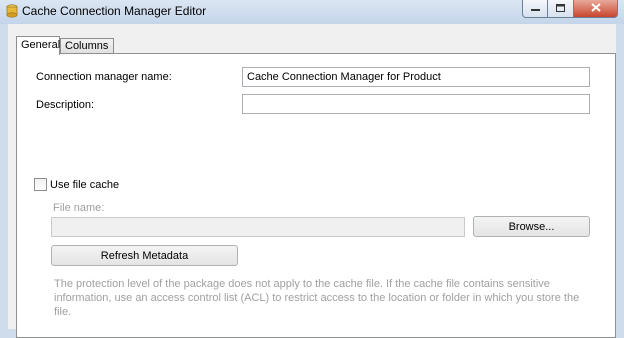  I want to click on ssis-connection-icon, so click(12, 11).